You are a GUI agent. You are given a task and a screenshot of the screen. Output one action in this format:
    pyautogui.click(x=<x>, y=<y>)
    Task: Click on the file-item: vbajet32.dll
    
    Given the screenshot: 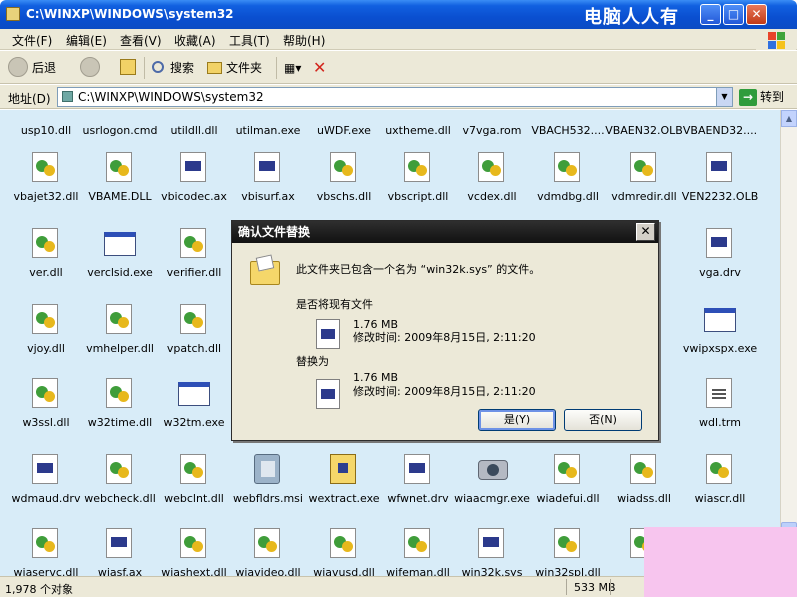 What is the action you would take?
    pyautogui.click(x=46, y=180)
    